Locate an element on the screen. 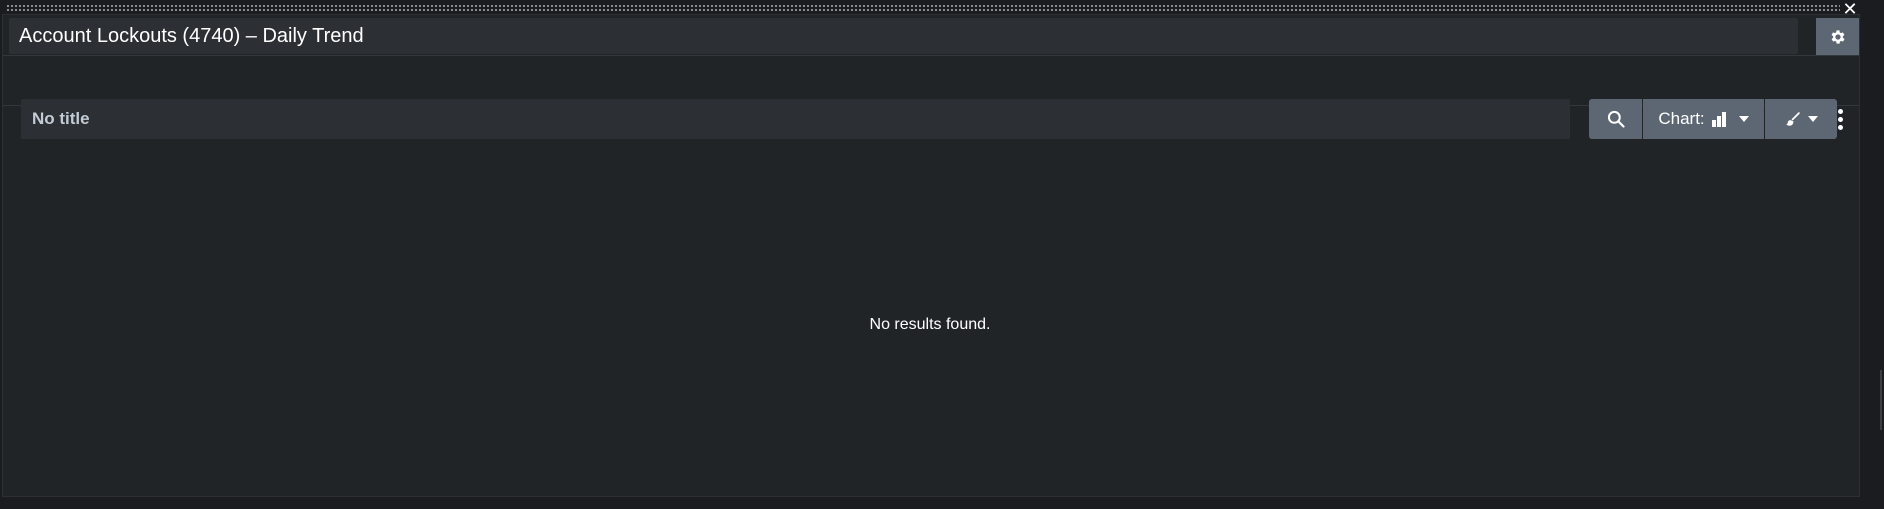 The image size is (1884, 509). search-icon is located at coordinates (1616, 119).